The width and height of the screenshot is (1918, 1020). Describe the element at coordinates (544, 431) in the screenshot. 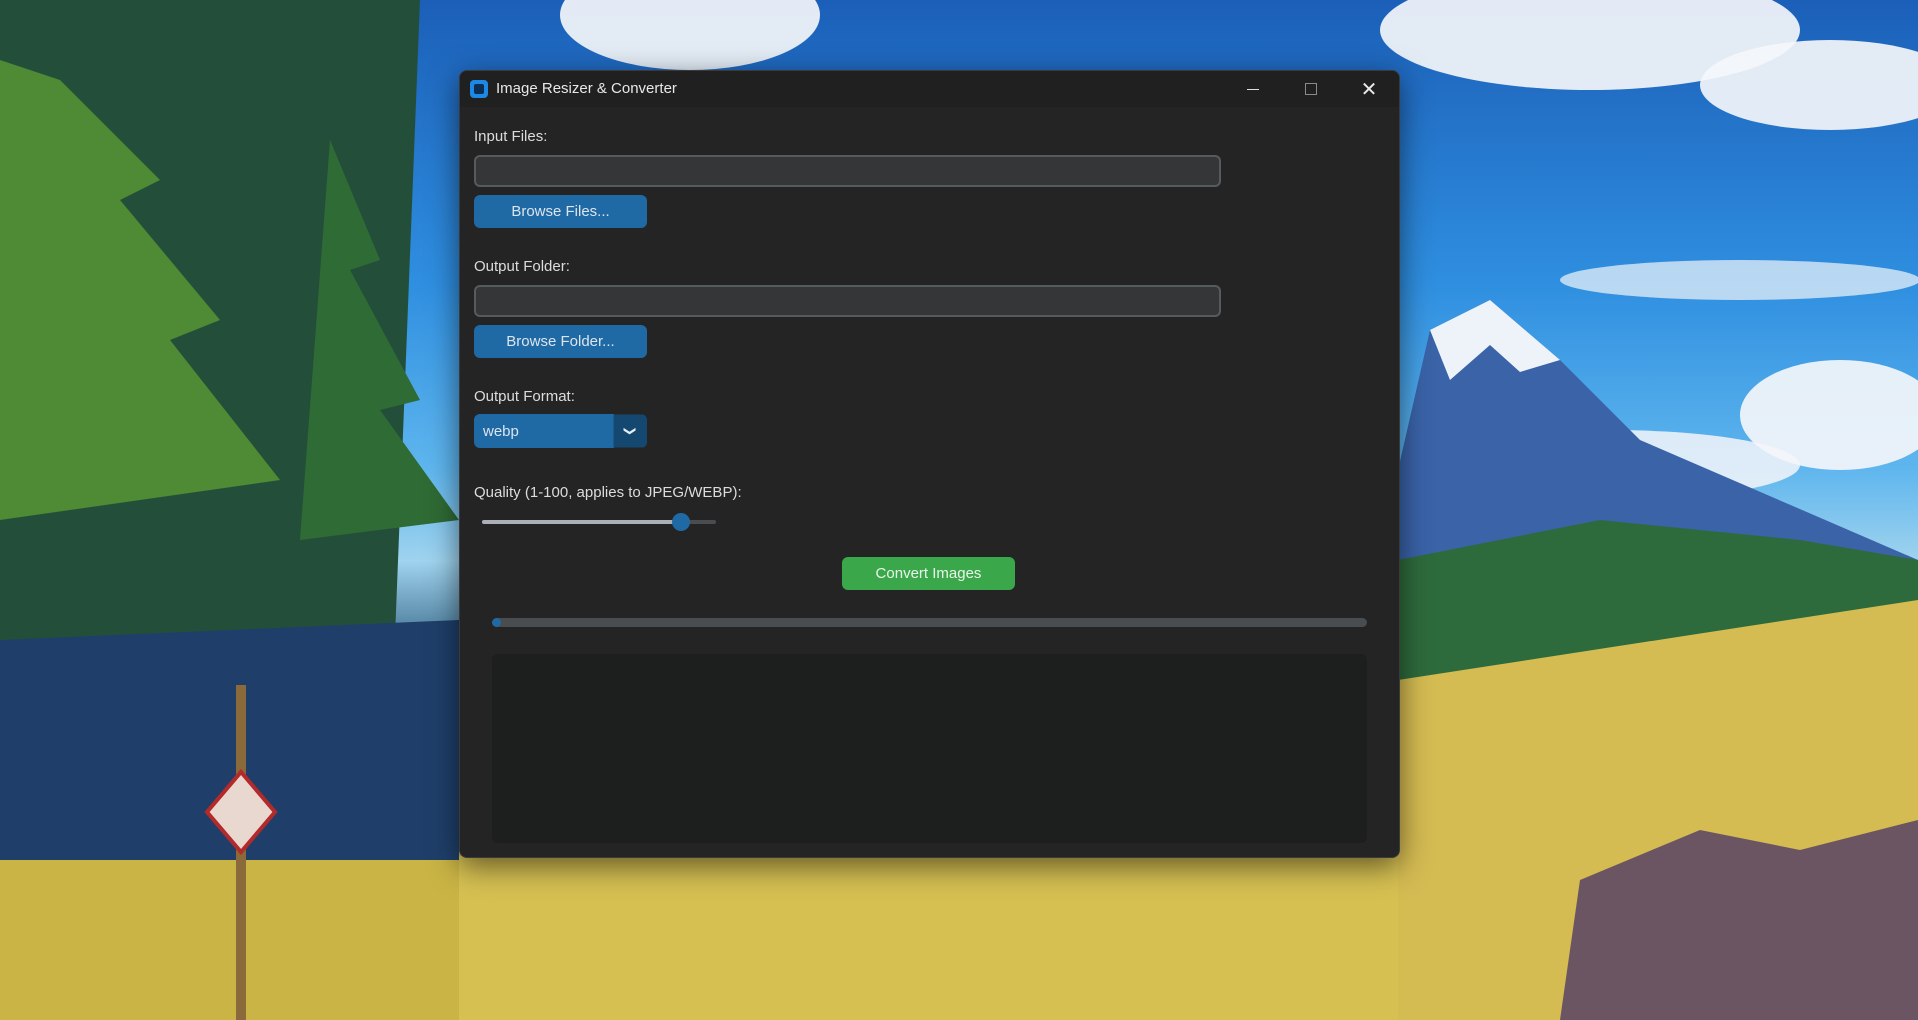

I see `output-format-value: webp` at that location.